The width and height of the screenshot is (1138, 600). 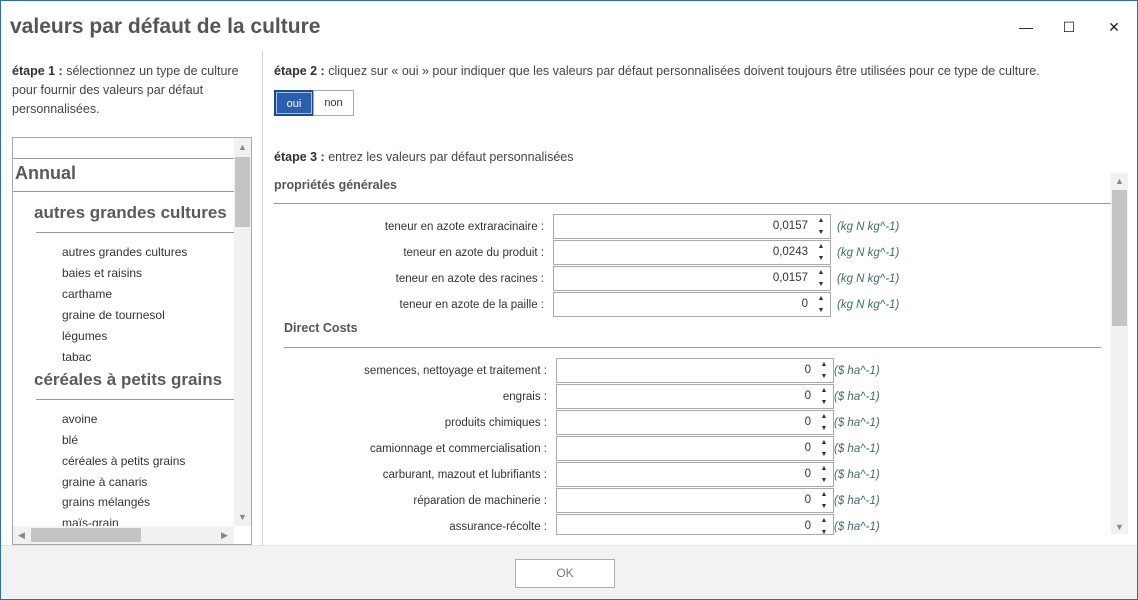 What do you see at coordinates (79, 419) in the screenshot?
I see `tree-item: avoine` at bounding box center [79, 419].